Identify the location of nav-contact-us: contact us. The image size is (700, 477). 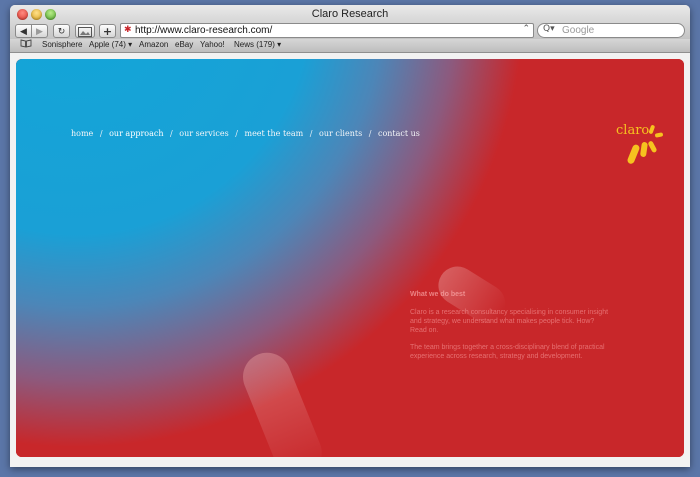
(399, 133).